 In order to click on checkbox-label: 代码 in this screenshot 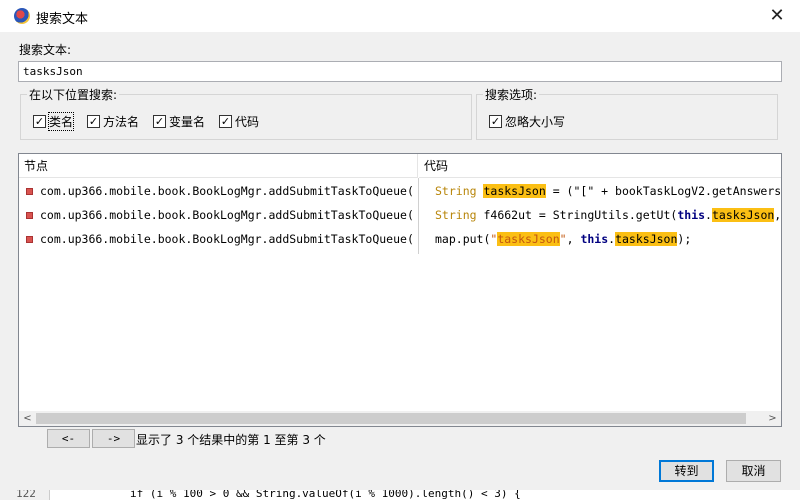, I will do `click(247, 122)`.